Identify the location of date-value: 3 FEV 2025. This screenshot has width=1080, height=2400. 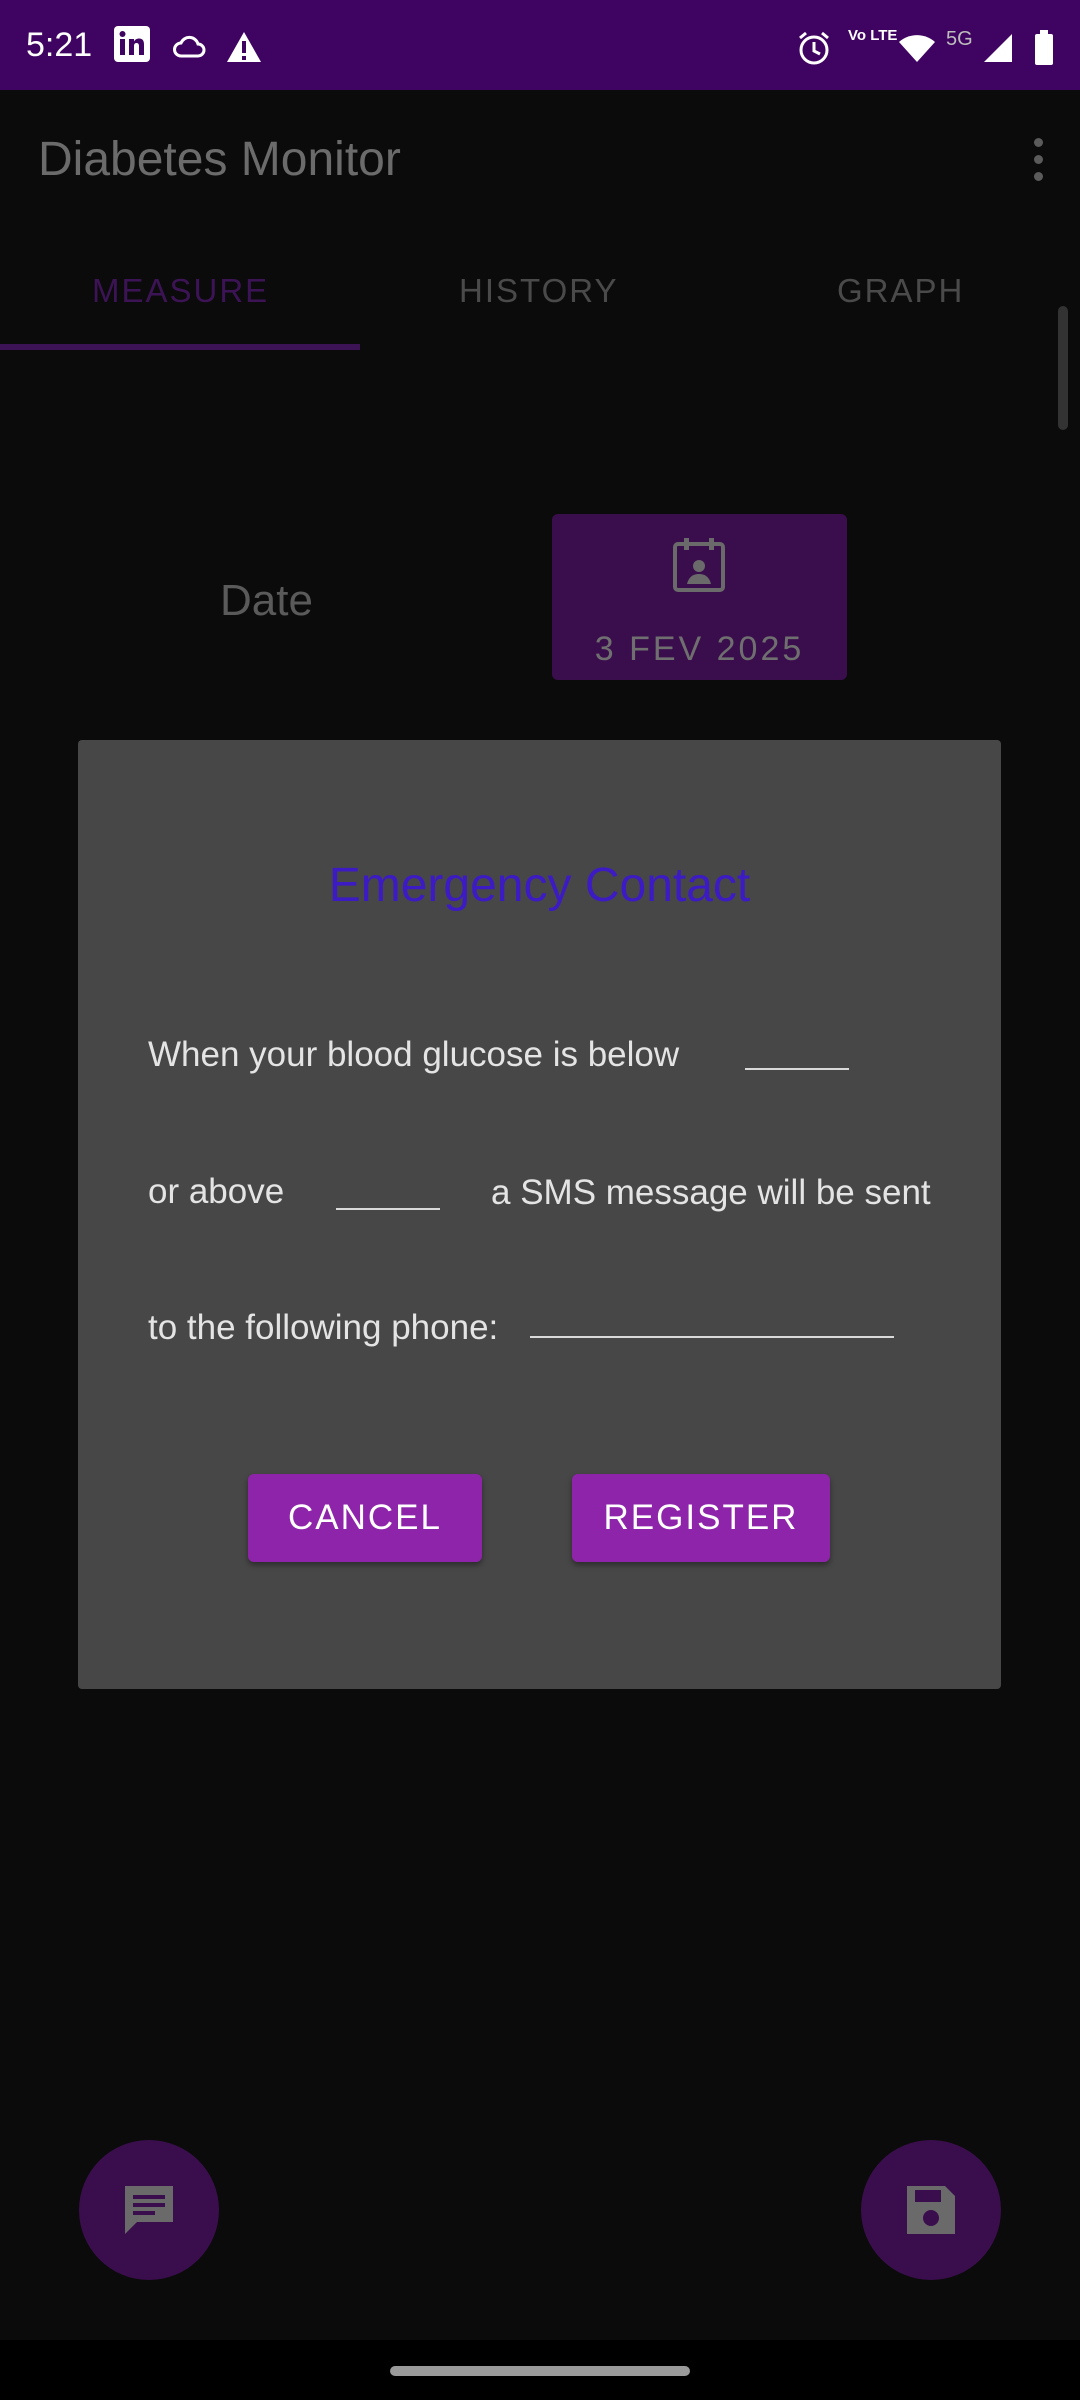
(699, 649).